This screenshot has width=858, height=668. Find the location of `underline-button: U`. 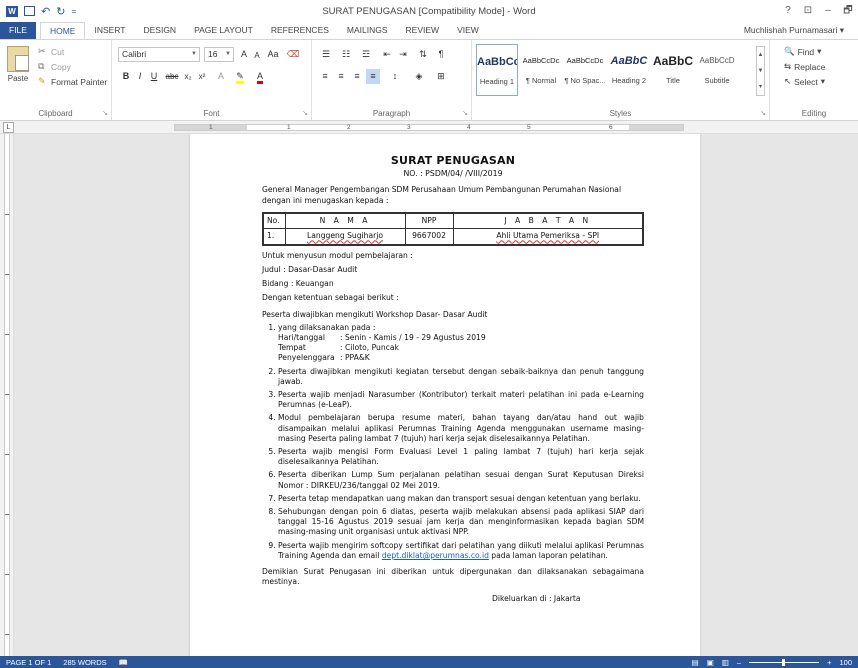

underline-button: U is located at coordinates (154, 76).